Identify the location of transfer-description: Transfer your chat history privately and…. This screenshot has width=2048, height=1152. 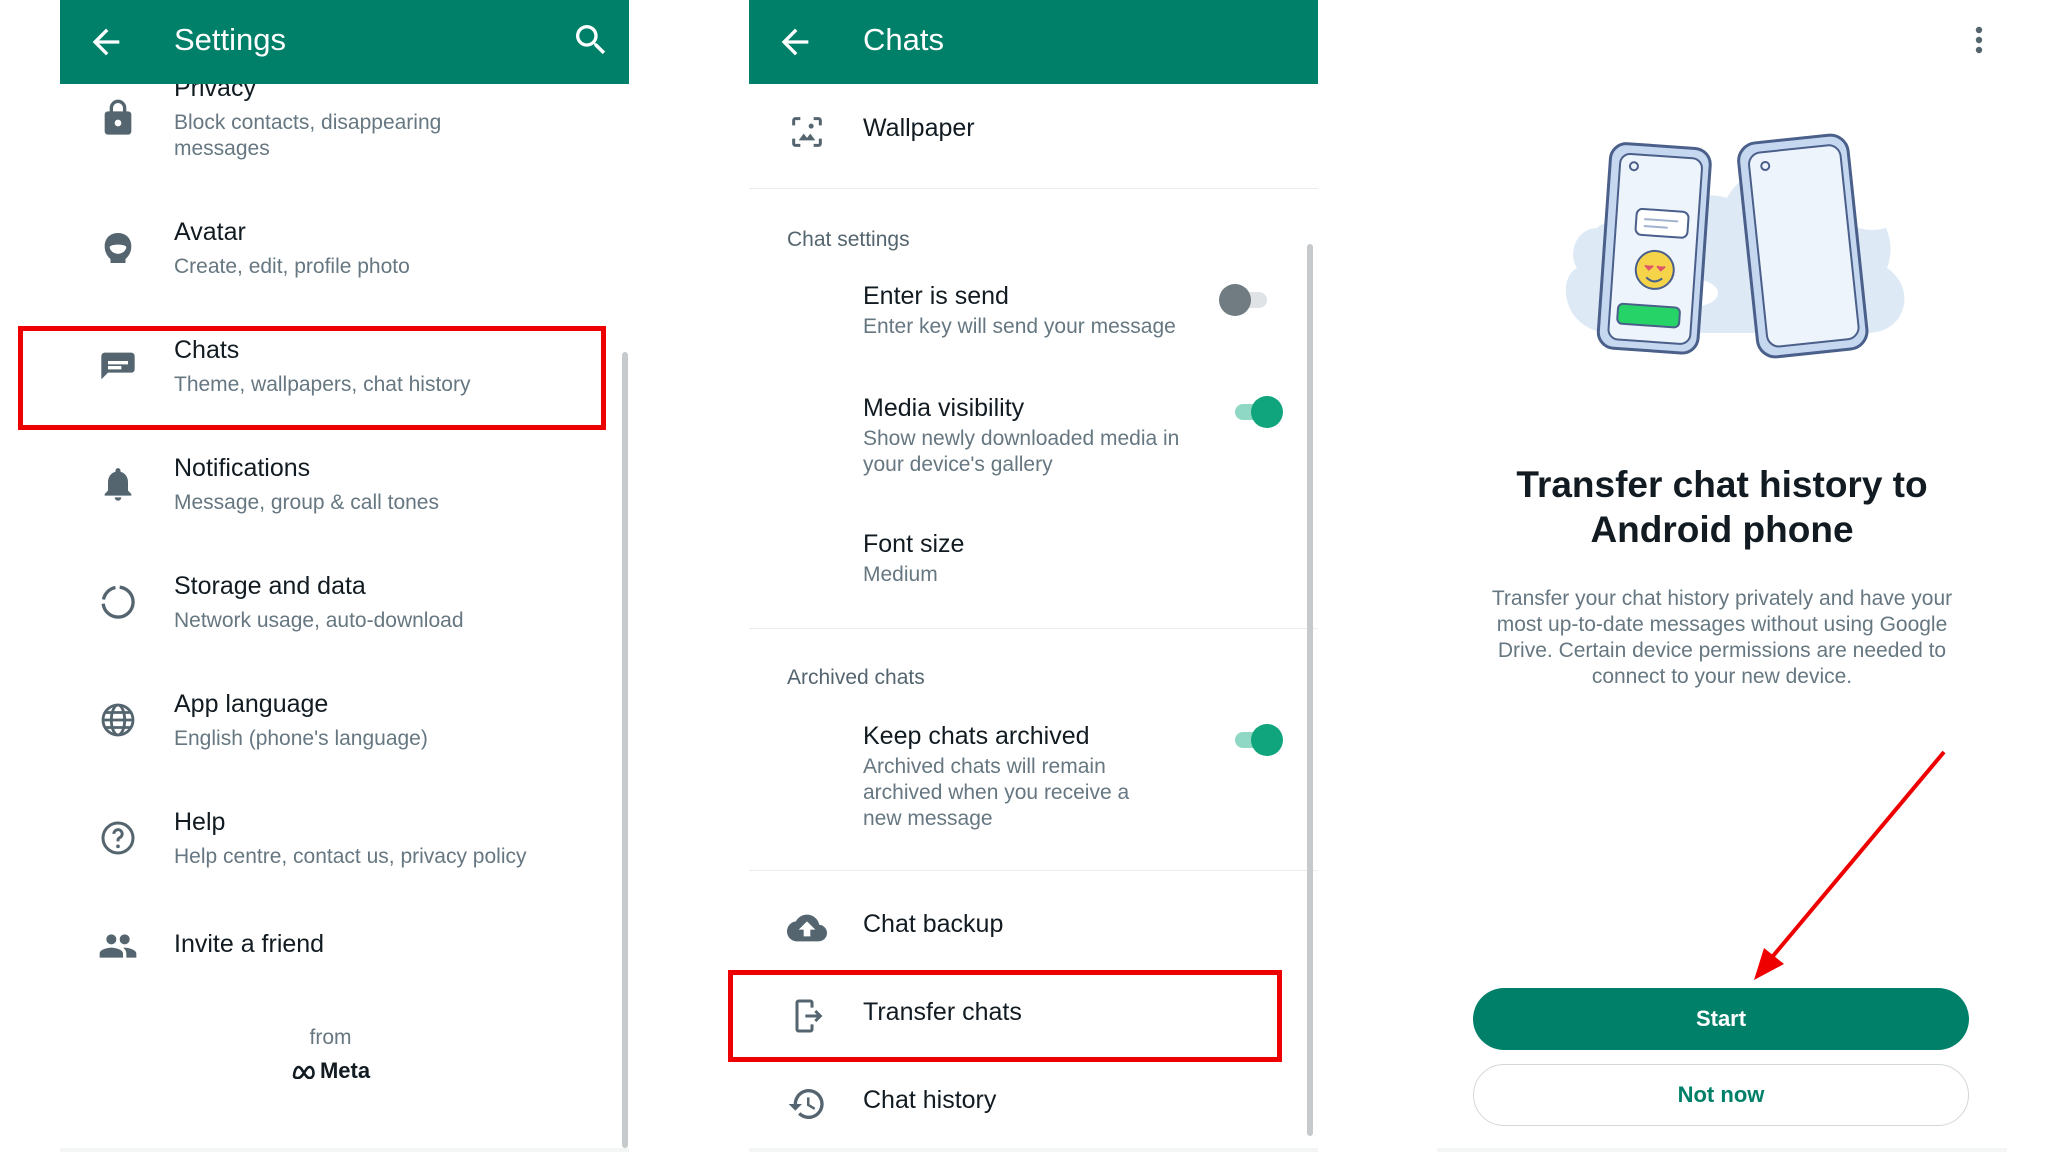
(1722, 637).